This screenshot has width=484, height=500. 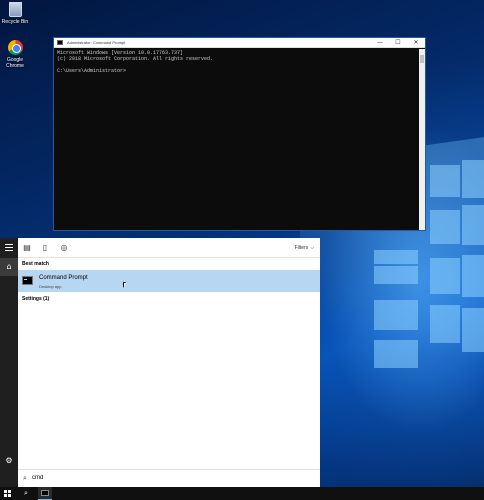 What do you see at coordinates (92, 71) in the screenshot?
I see `console-prompt-line: C:\Users\Administrator>` at bounding box center [92, 71].